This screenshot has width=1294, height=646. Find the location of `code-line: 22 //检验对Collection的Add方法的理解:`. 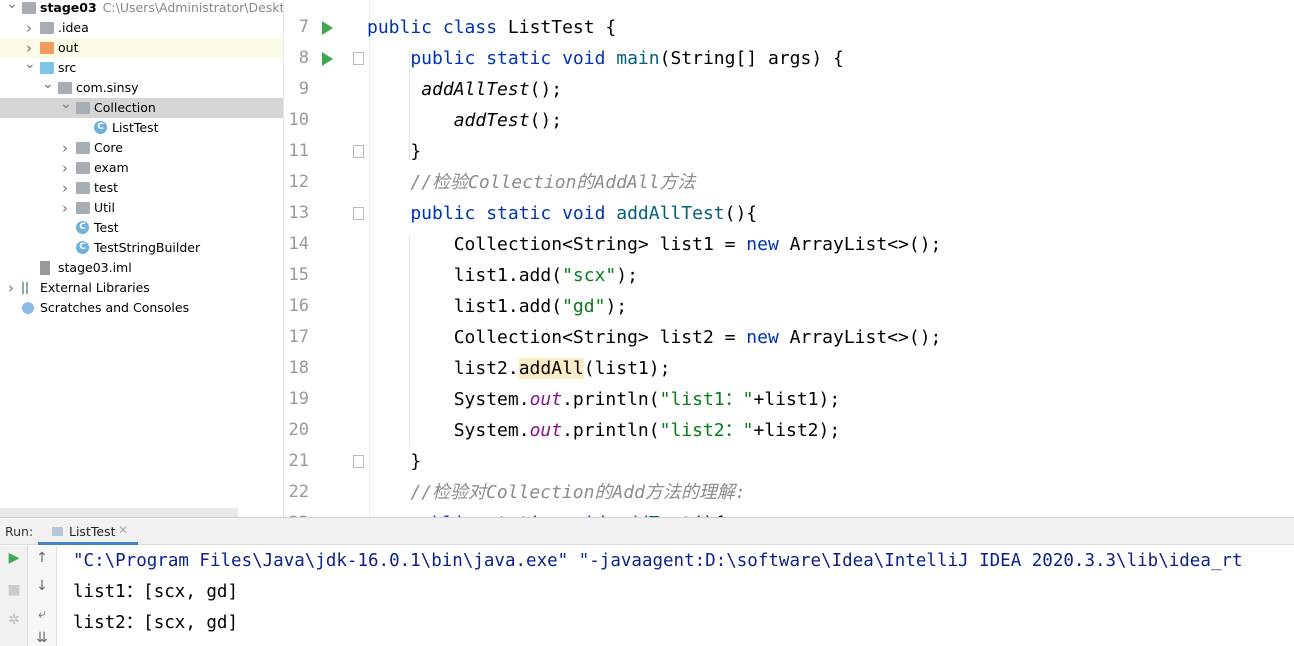

code-line: 22 //检验对Collection的Add方法的理解: is located at coordinates (789, 492).